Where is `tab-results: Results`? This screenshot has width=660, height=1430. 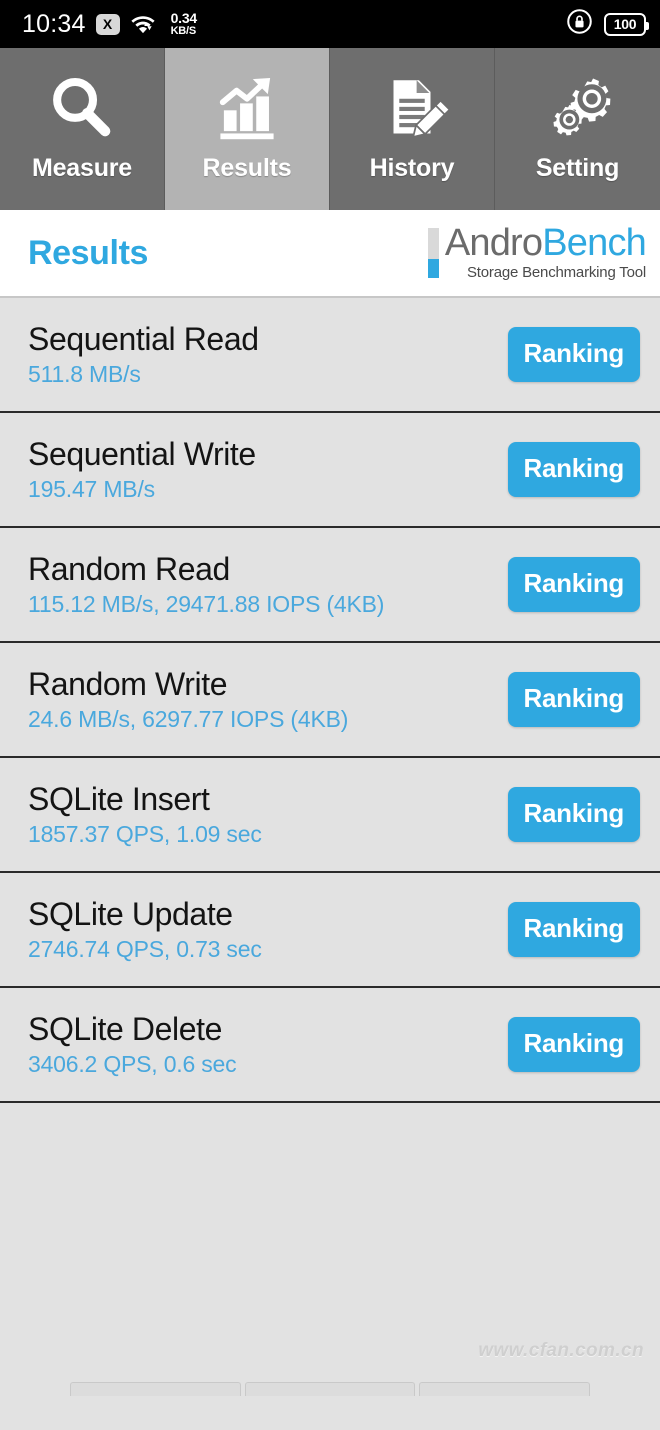 tab-results: Results is located at coordinates (247, 129).